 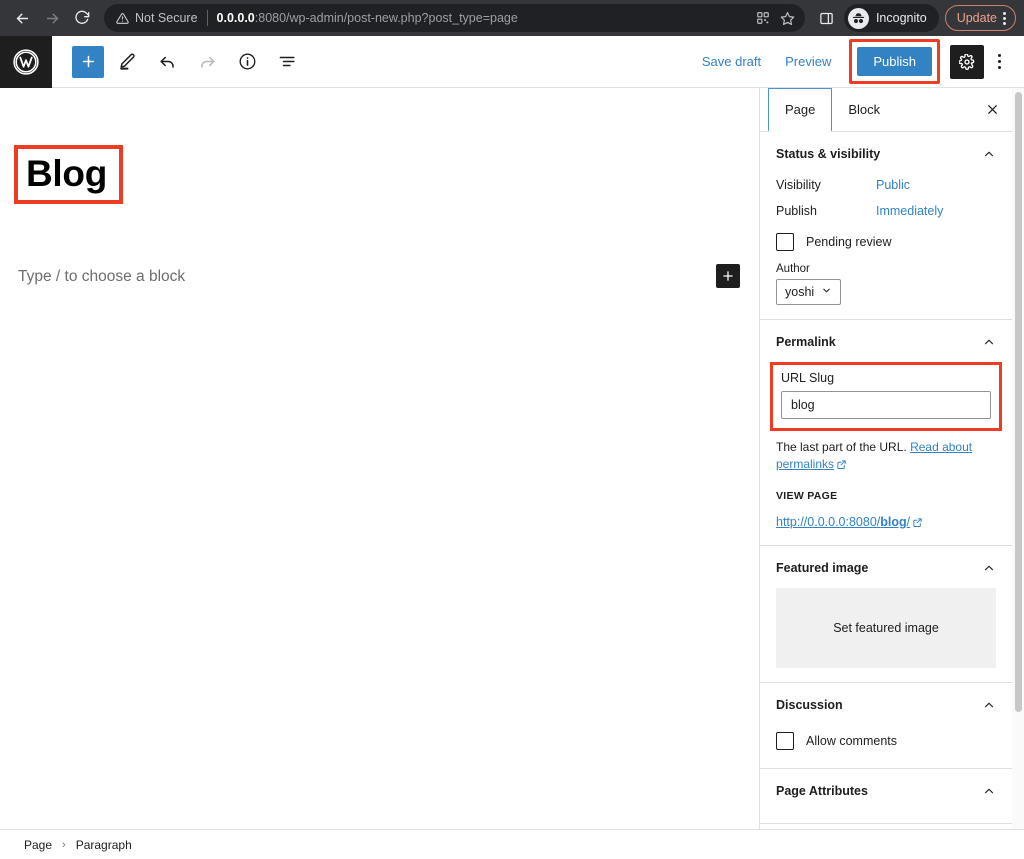 I want to click on visibility-value-button: Public, so click(x=893, y=185).